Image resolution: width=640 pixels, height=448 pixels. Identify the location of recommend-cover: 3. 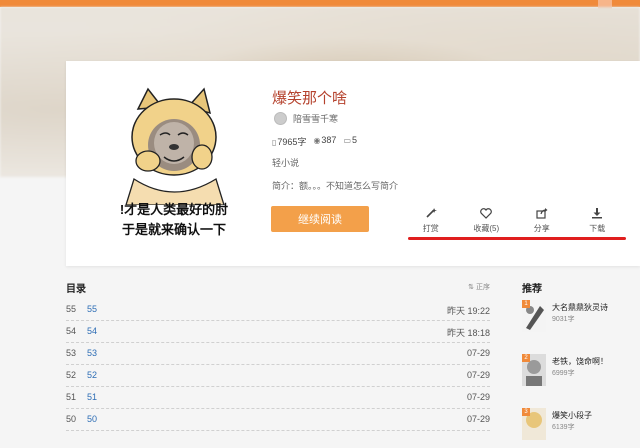
(534, 424).